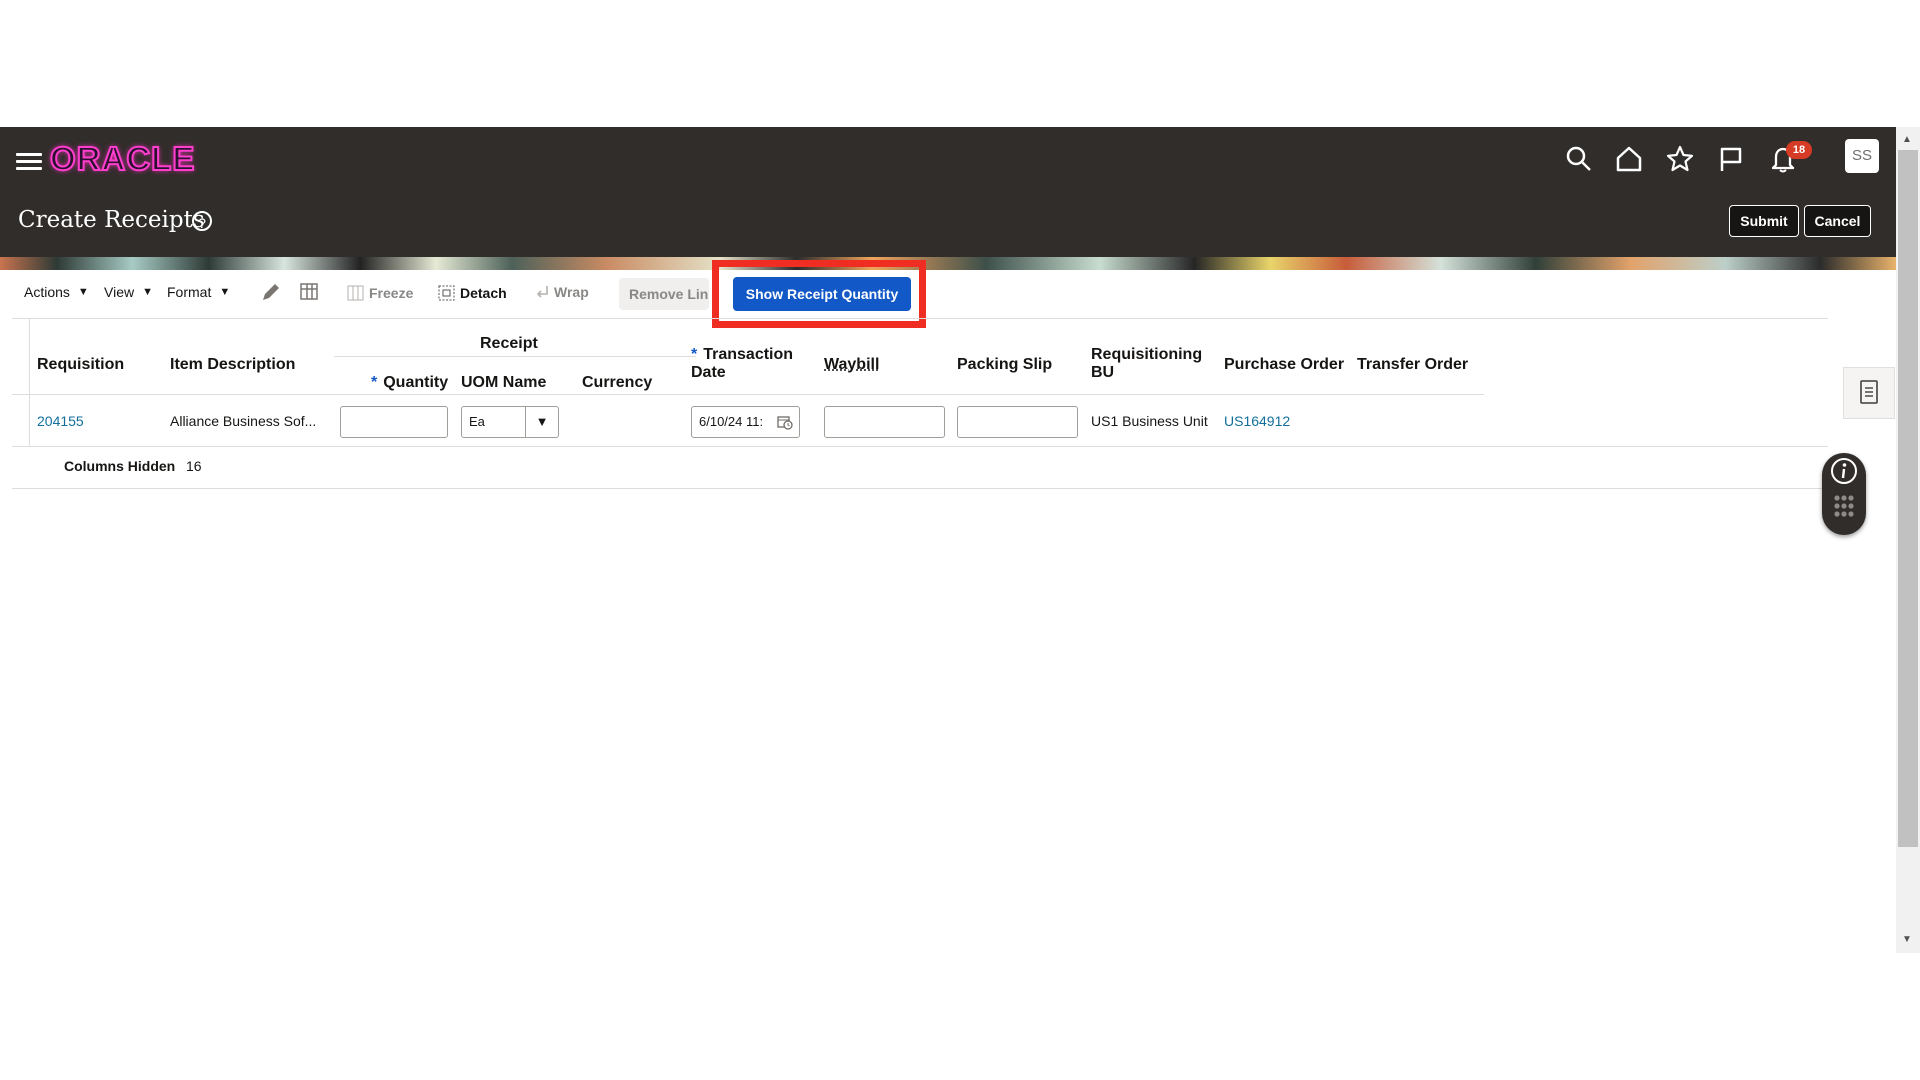 The height and width of the screenshot is (1080, 1920). Describe the element at coordinates (1149, 421) in the screenshot. I see `requisitioning-bu-cell: US1 Business Unit` at that location.